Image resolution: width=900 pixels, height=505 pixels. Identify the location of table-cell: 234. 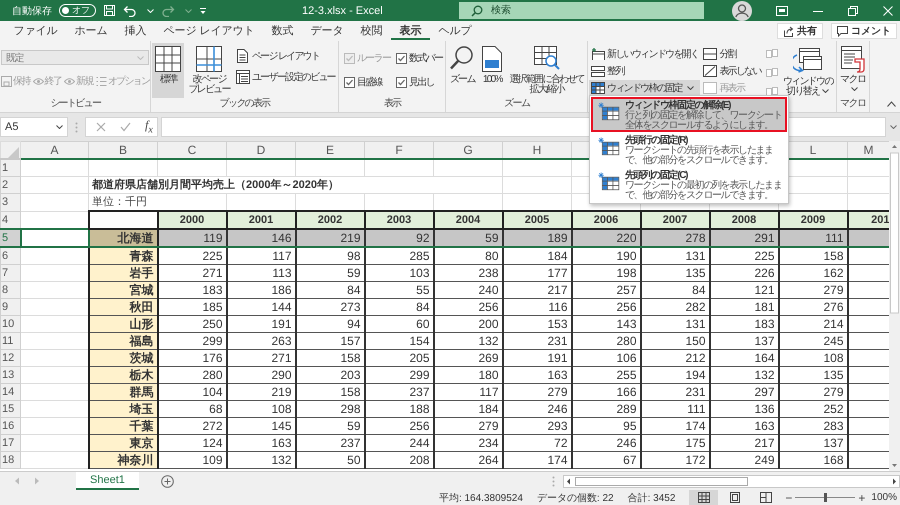
(468, 443).